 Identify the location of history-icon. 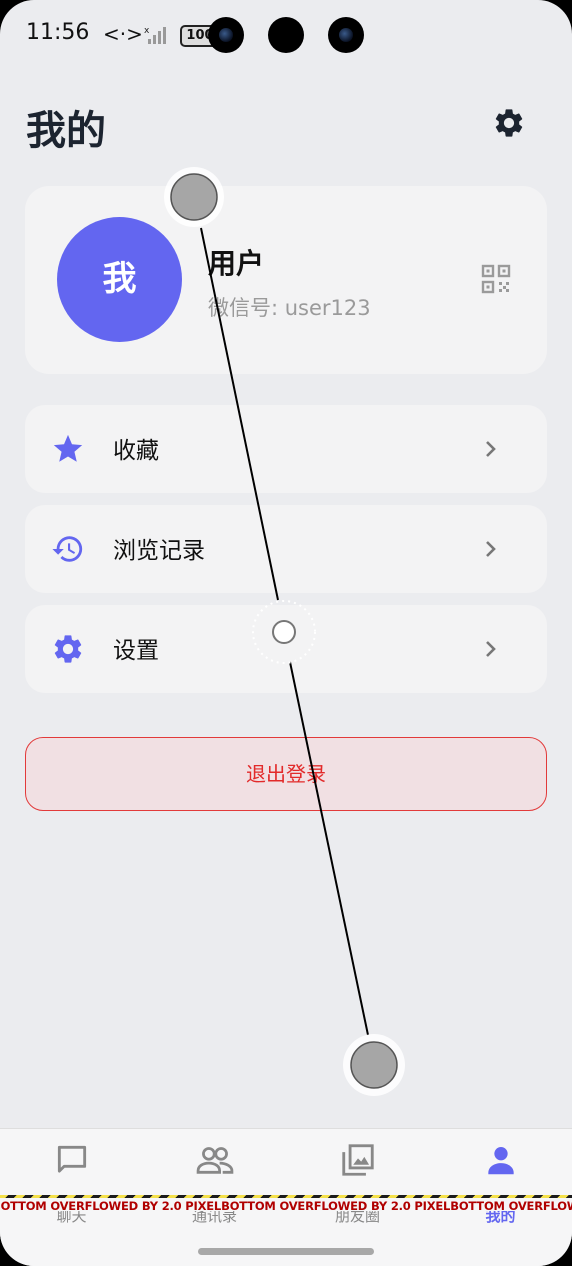
(67, 549).